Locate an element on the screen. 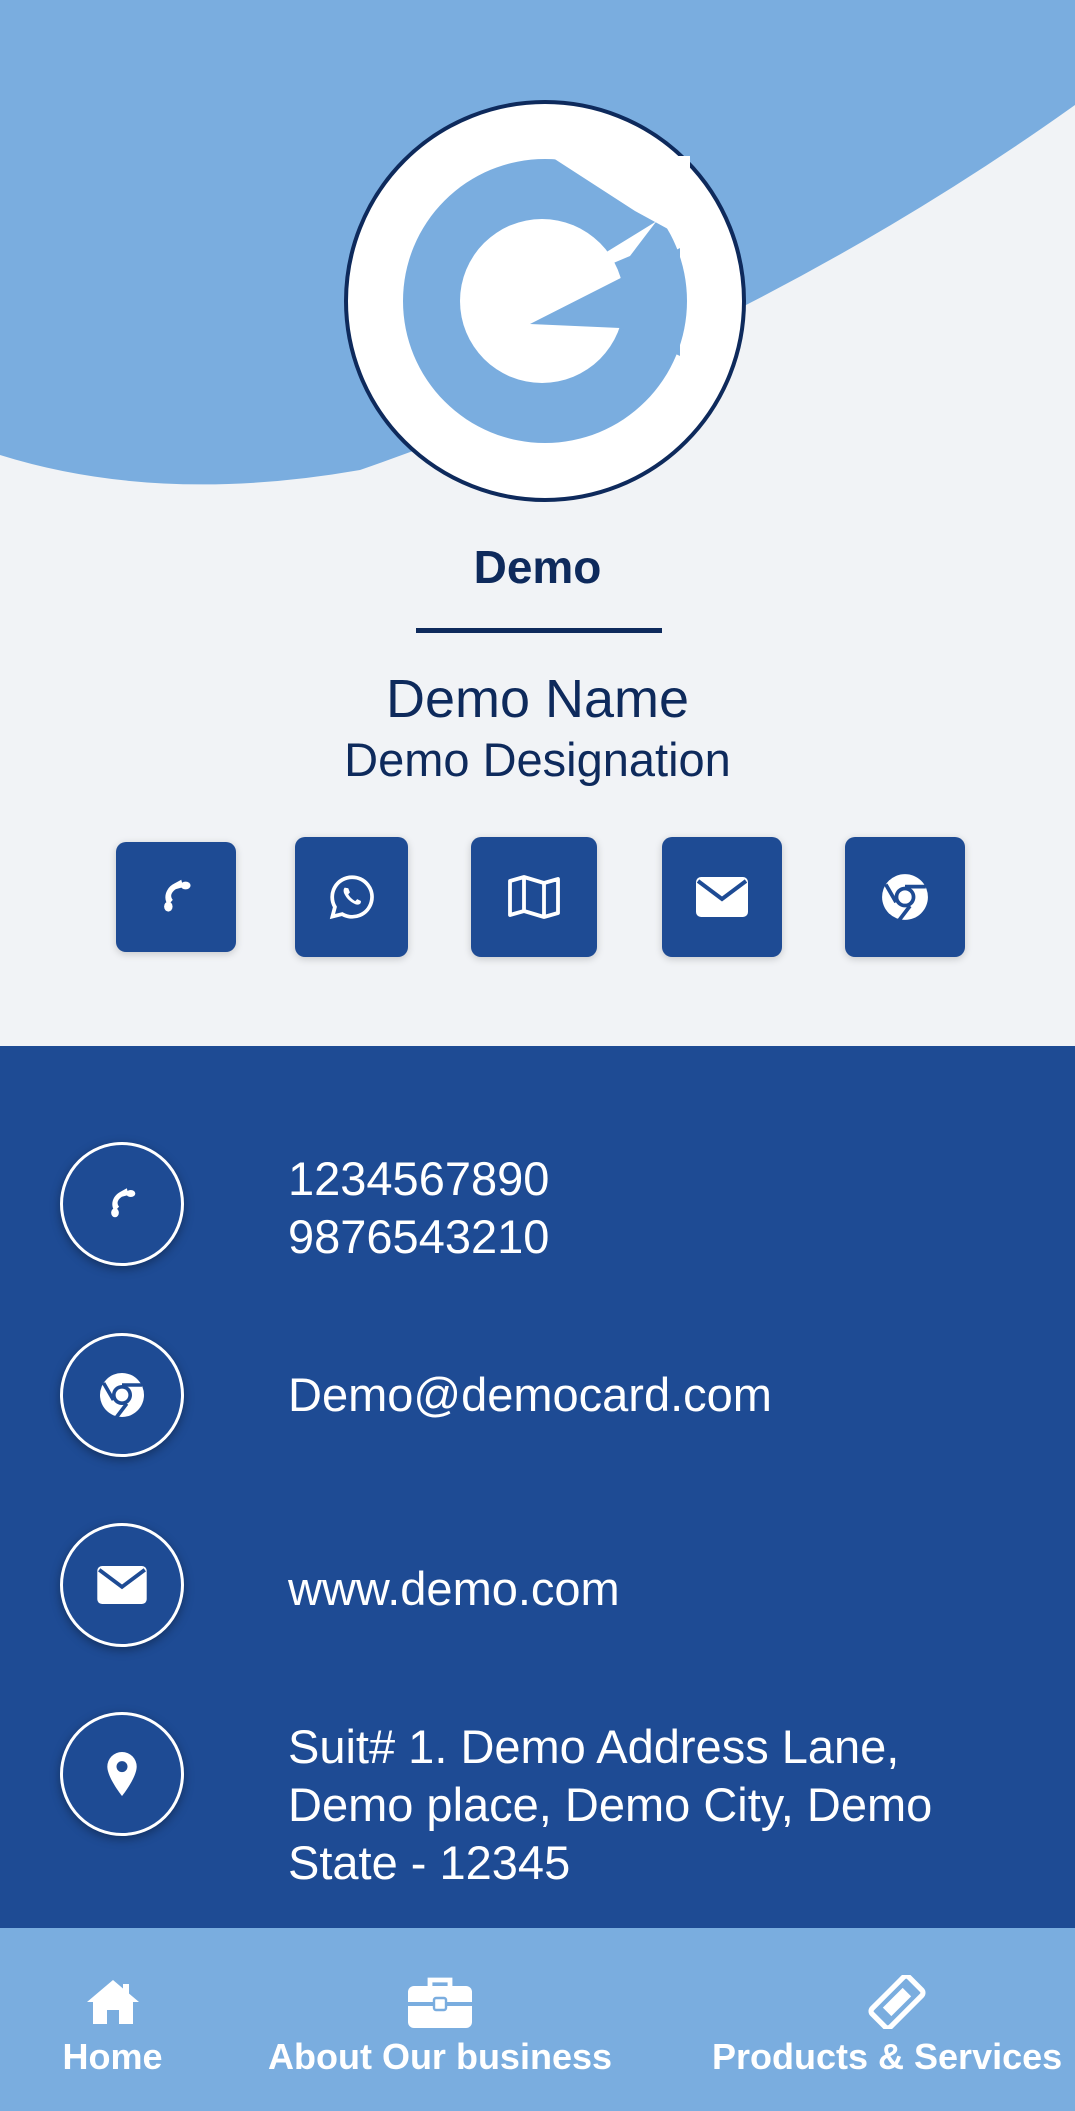 The height and width of the screenshot is (2111, 1075). briefcase-icon is located at coordinates (440, 2002).